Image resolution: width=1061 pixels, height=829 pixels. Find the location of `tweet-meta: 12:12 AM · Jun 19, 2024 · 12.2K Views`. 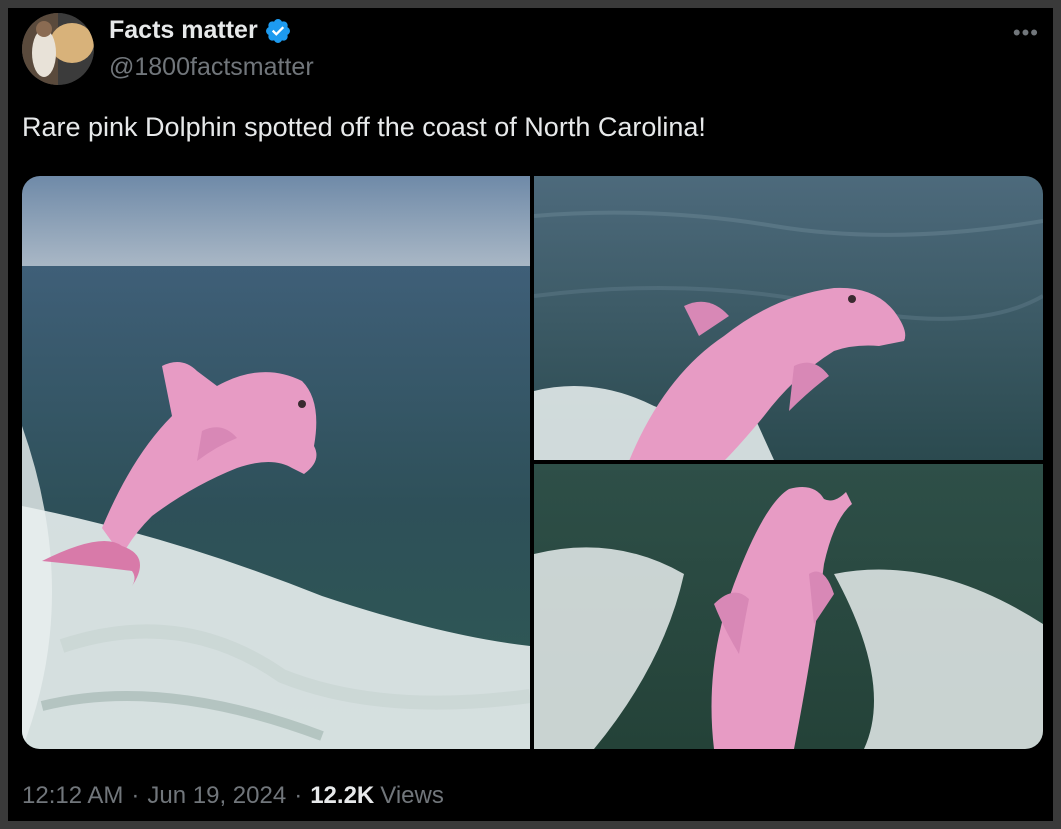

tweet-meta: 12:12 AM · Jun 19, 2024 · 12.2K Views is located at coordinates (233, 796).